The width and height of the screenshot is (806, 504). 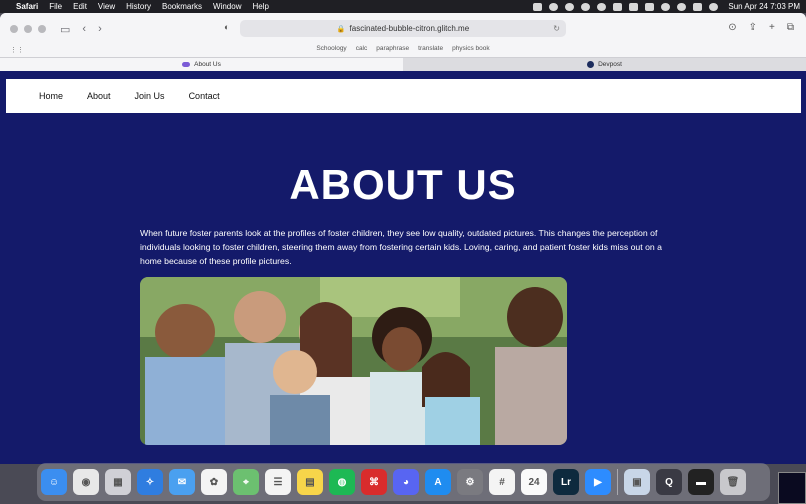 What do you see at coordinates (554, 6) in the screenshot?
I see `status-record-icon` at bounding box center [554, 6].